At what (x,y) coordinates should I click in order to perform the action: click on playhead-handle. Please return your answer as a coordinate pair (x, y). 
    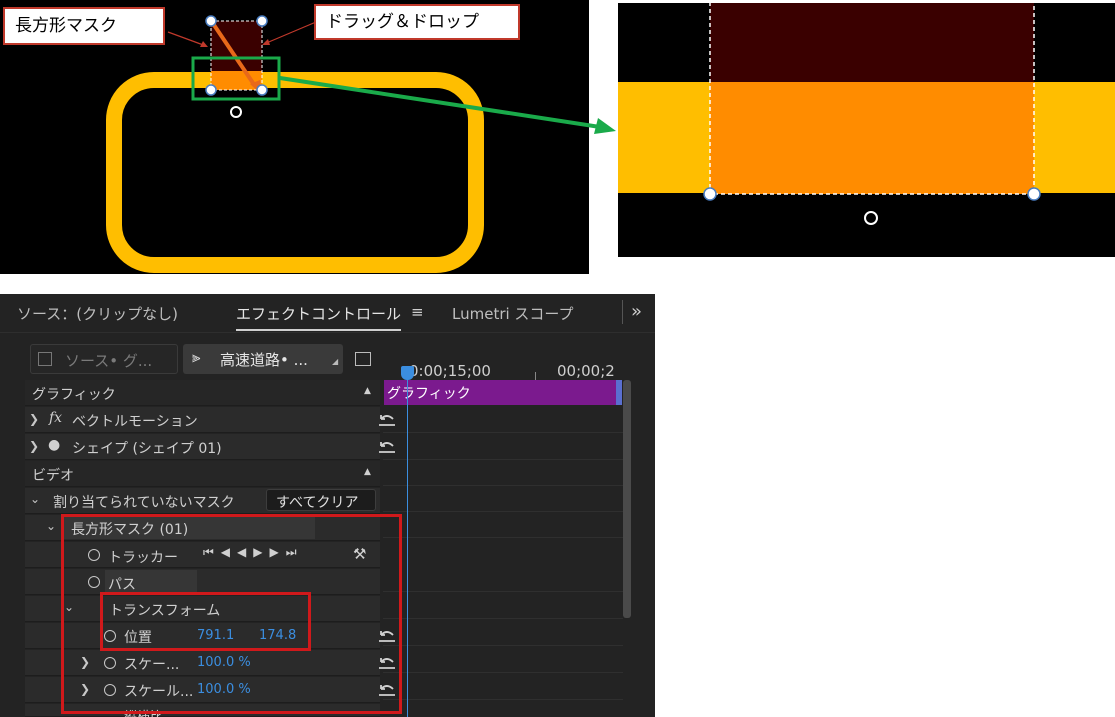
    Looking at the image, I should click on (407, 373).